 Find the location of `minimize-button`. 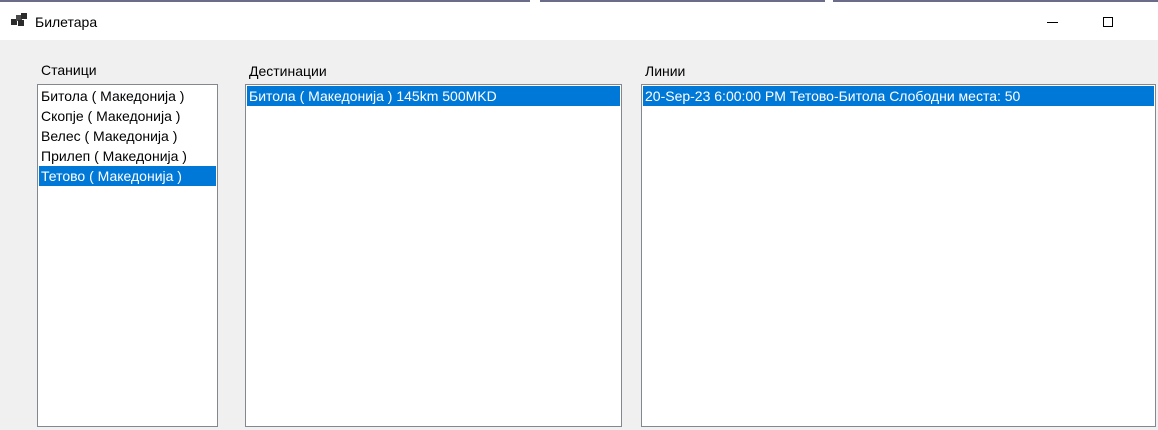

minimize-button is located at coordinates (1052, 22).